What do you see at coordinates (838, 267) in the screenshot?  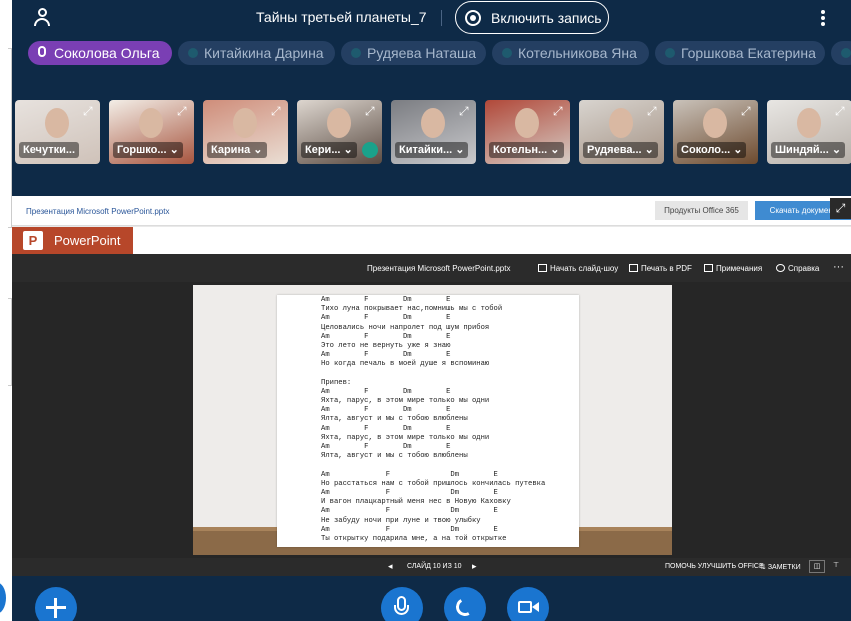 I see `more-icon: ···` at bounding box center [838, 267].